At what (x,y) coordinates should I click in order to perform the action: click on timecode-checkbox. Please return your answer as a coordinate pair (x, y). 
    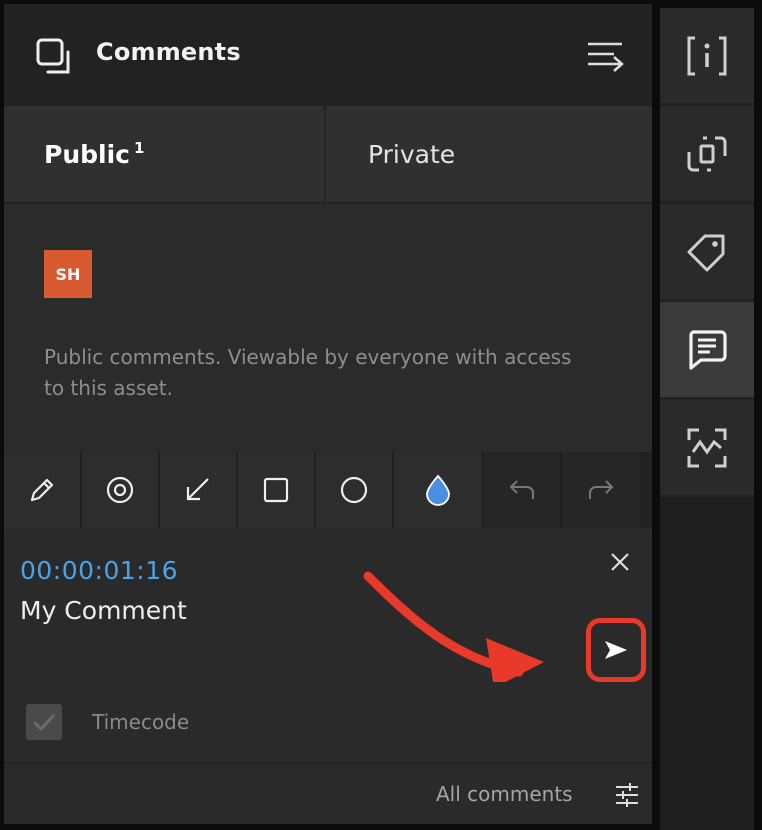
    Looking at the image, I should click on (44, 722).